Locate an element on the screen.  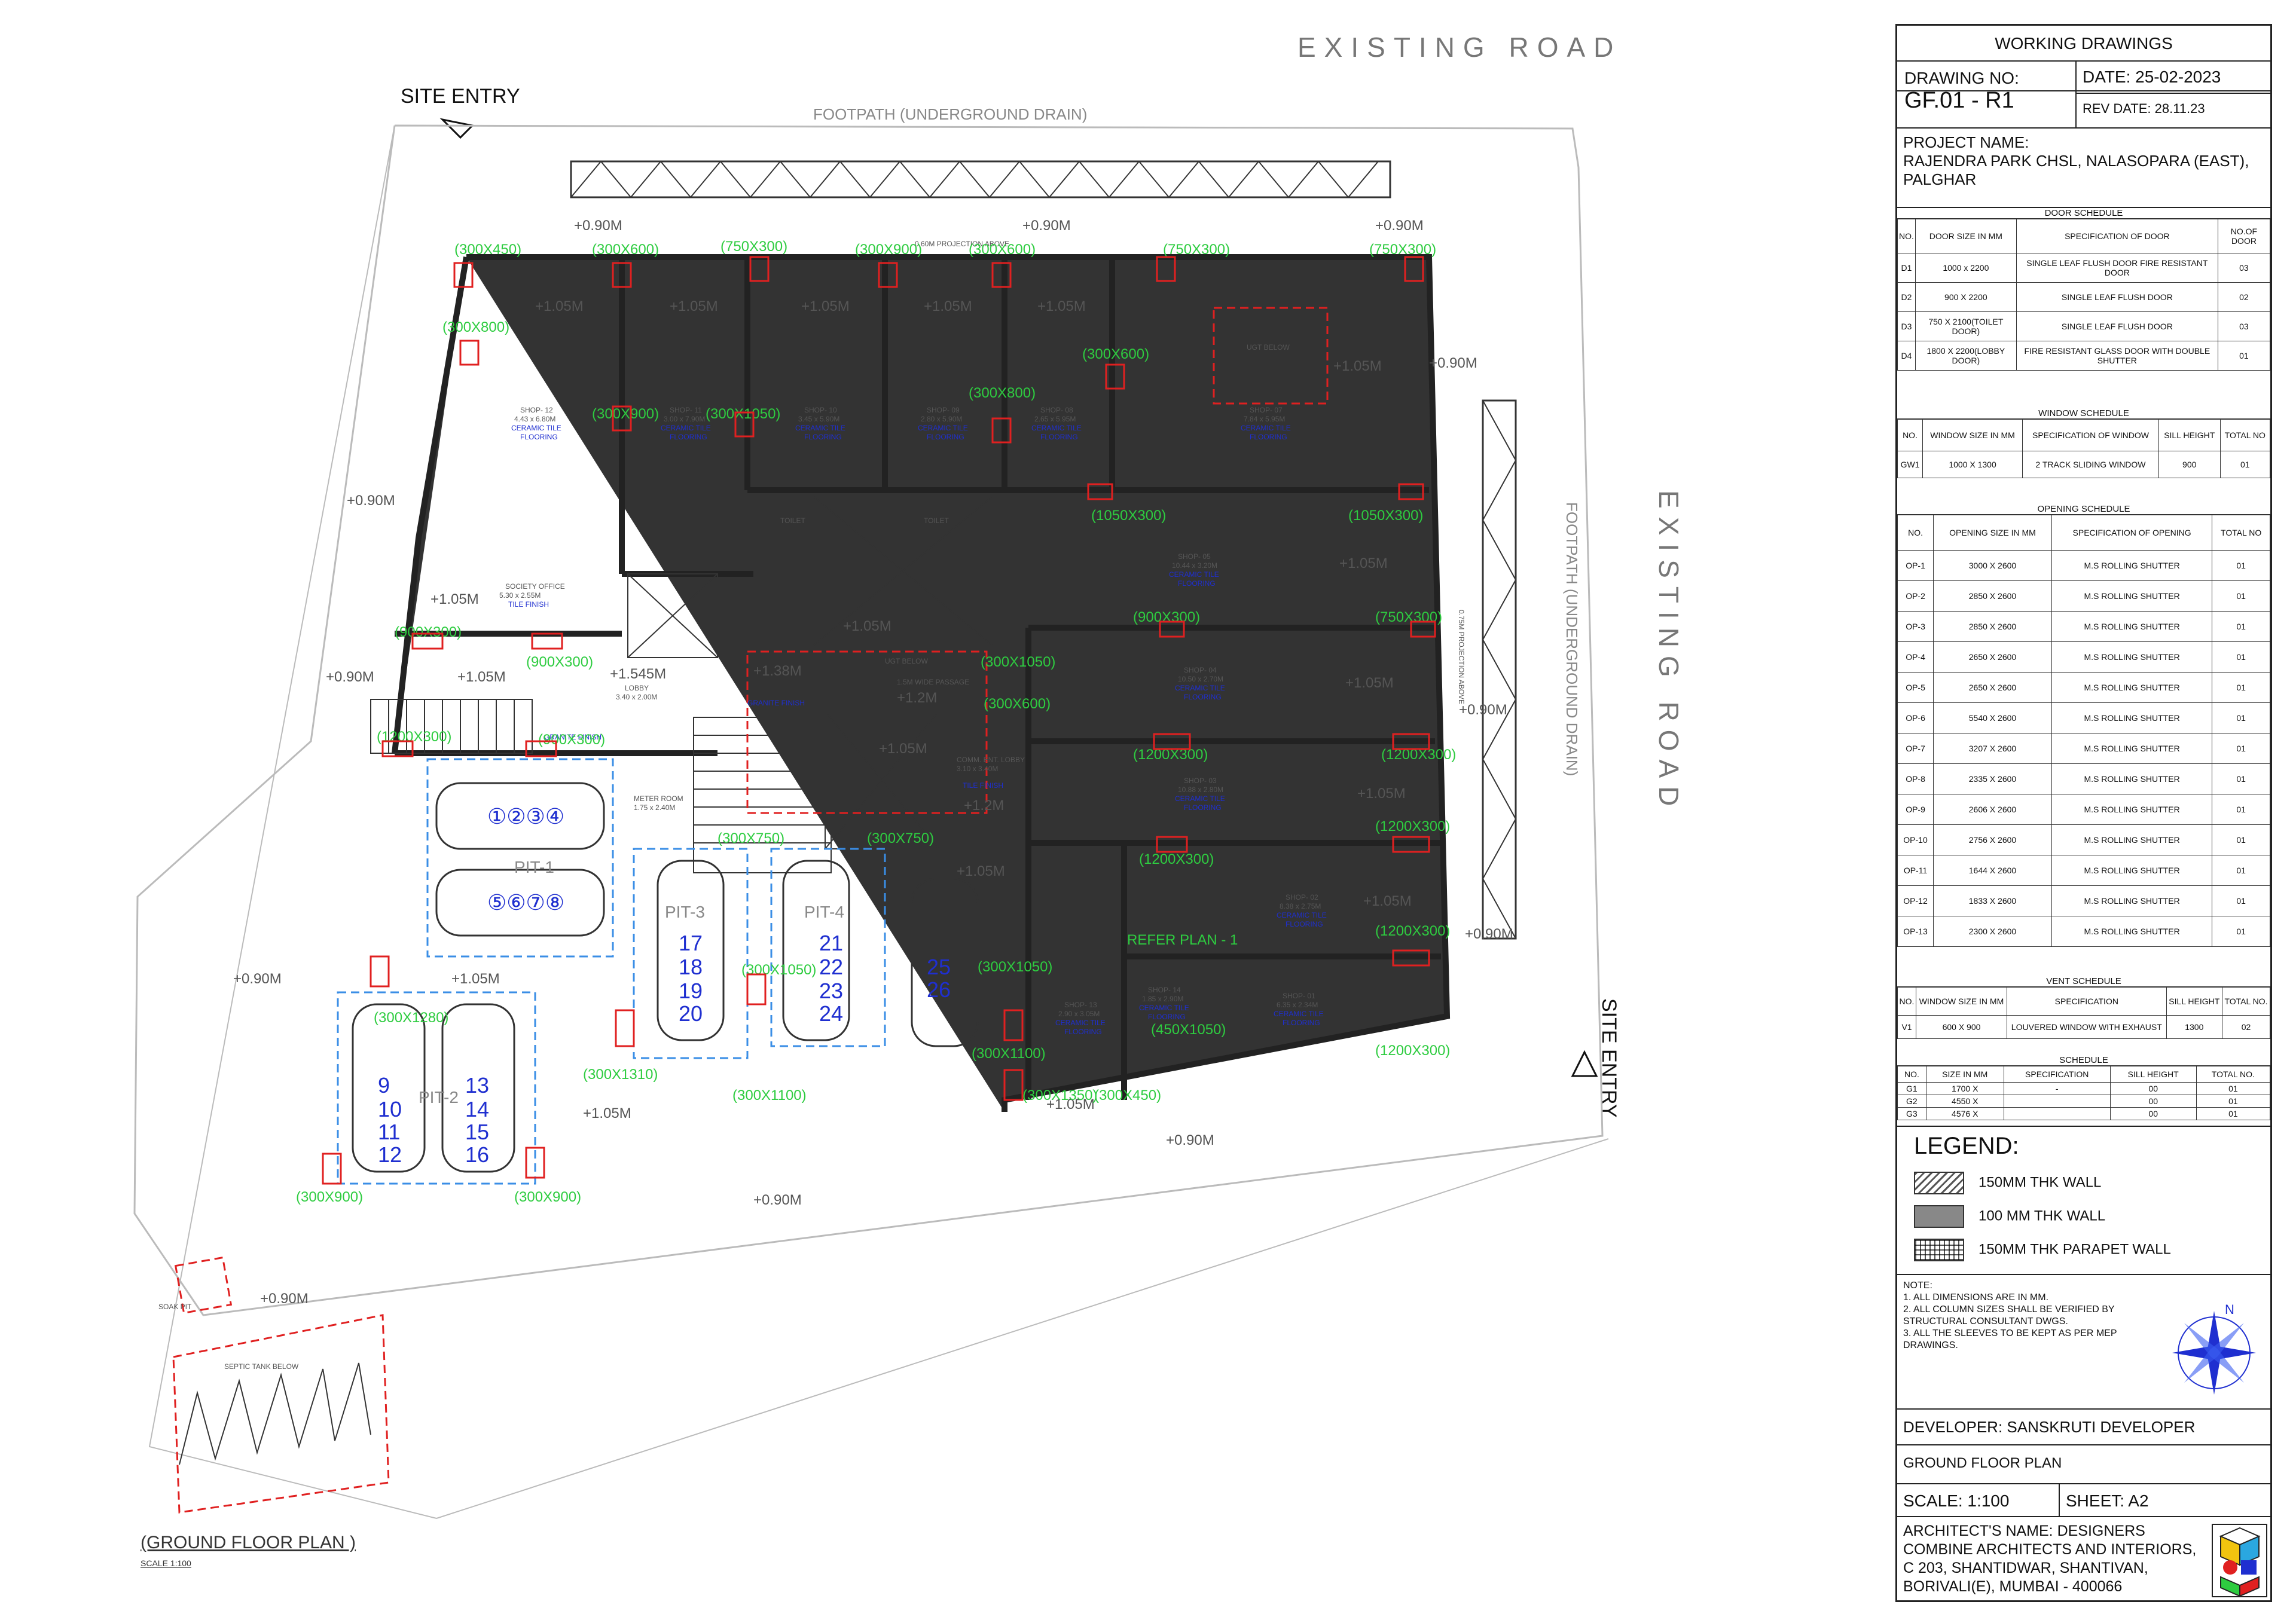
svg-text: 1.85 x 2.90M is located at coordinates (1162, 999).